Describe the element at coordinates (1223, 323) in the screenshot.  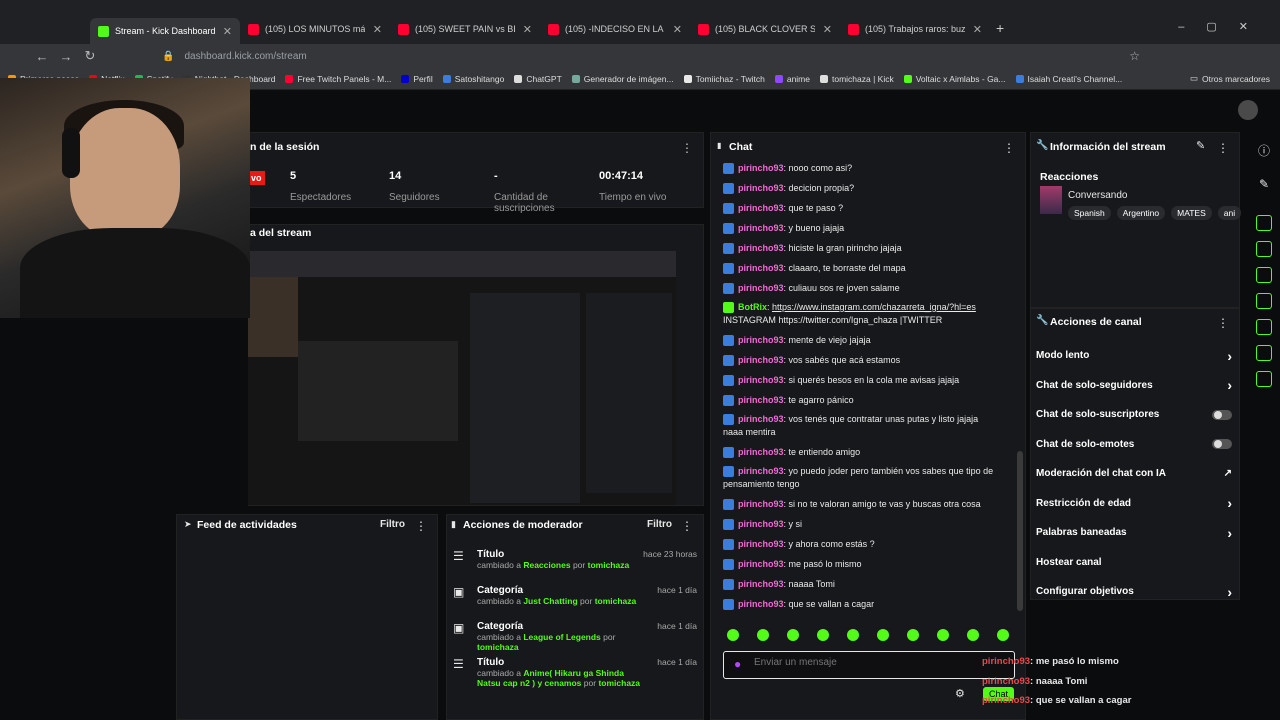
I see `channel-actions-more-icon: ⋮` at that location.